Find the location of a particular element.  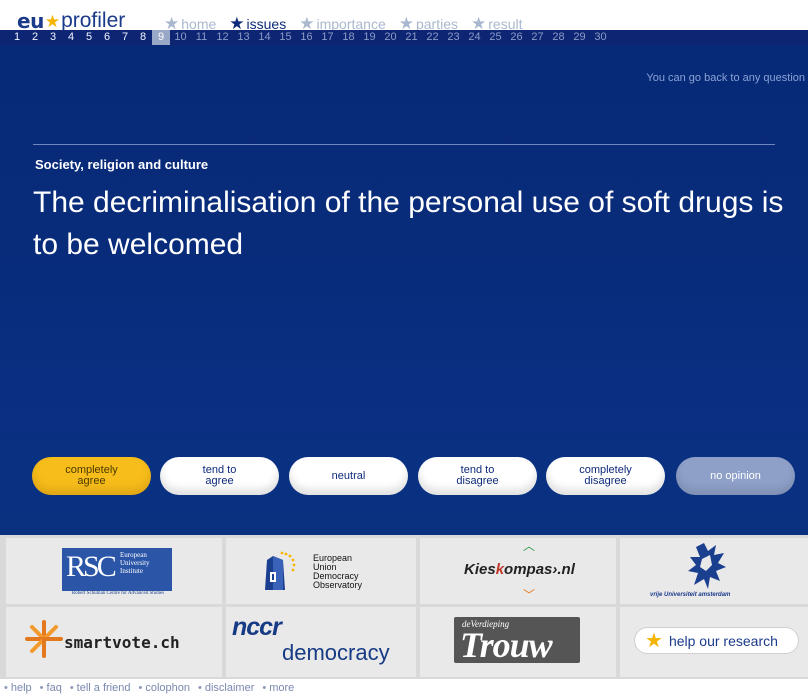

help-our-research-button: ★ help our research is located at coordinates (716, 640).